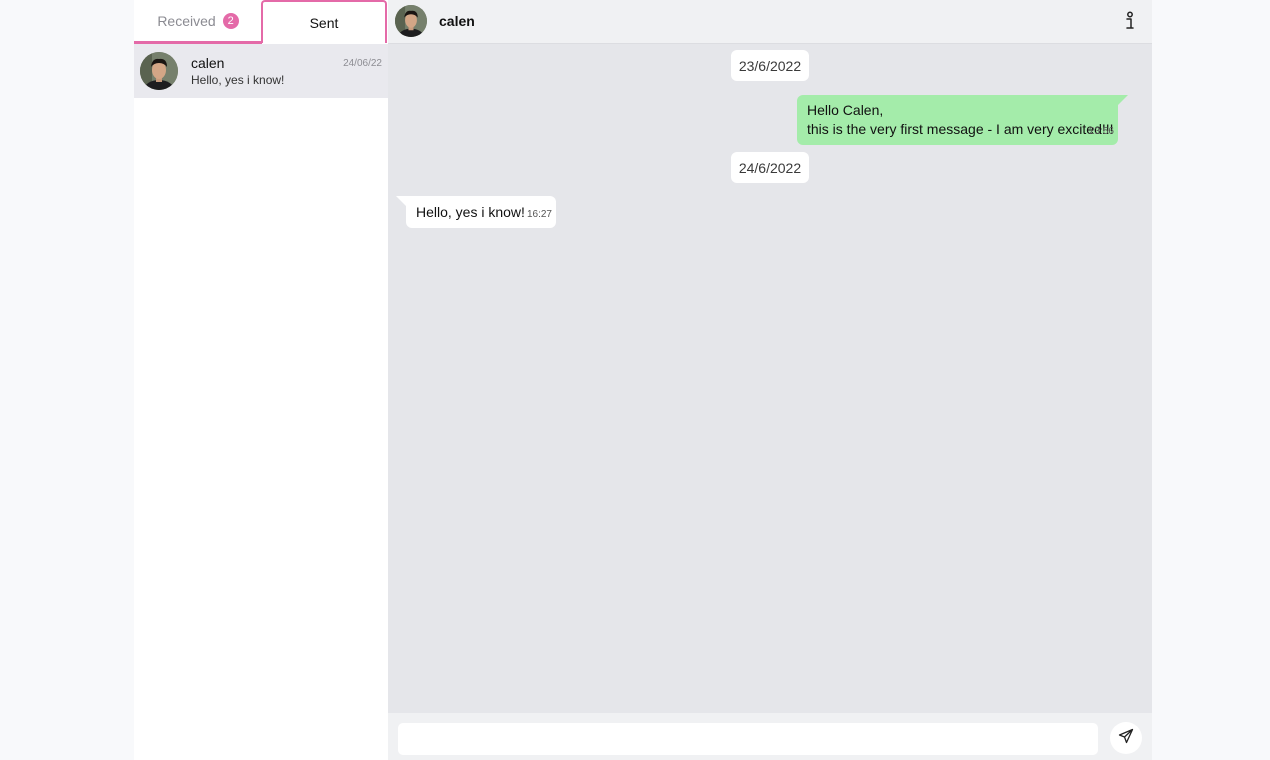 Image resolution: width=1270 pixels, height=760 pixels. I want to click on chat-contact-name: calen, so click(457, 21).